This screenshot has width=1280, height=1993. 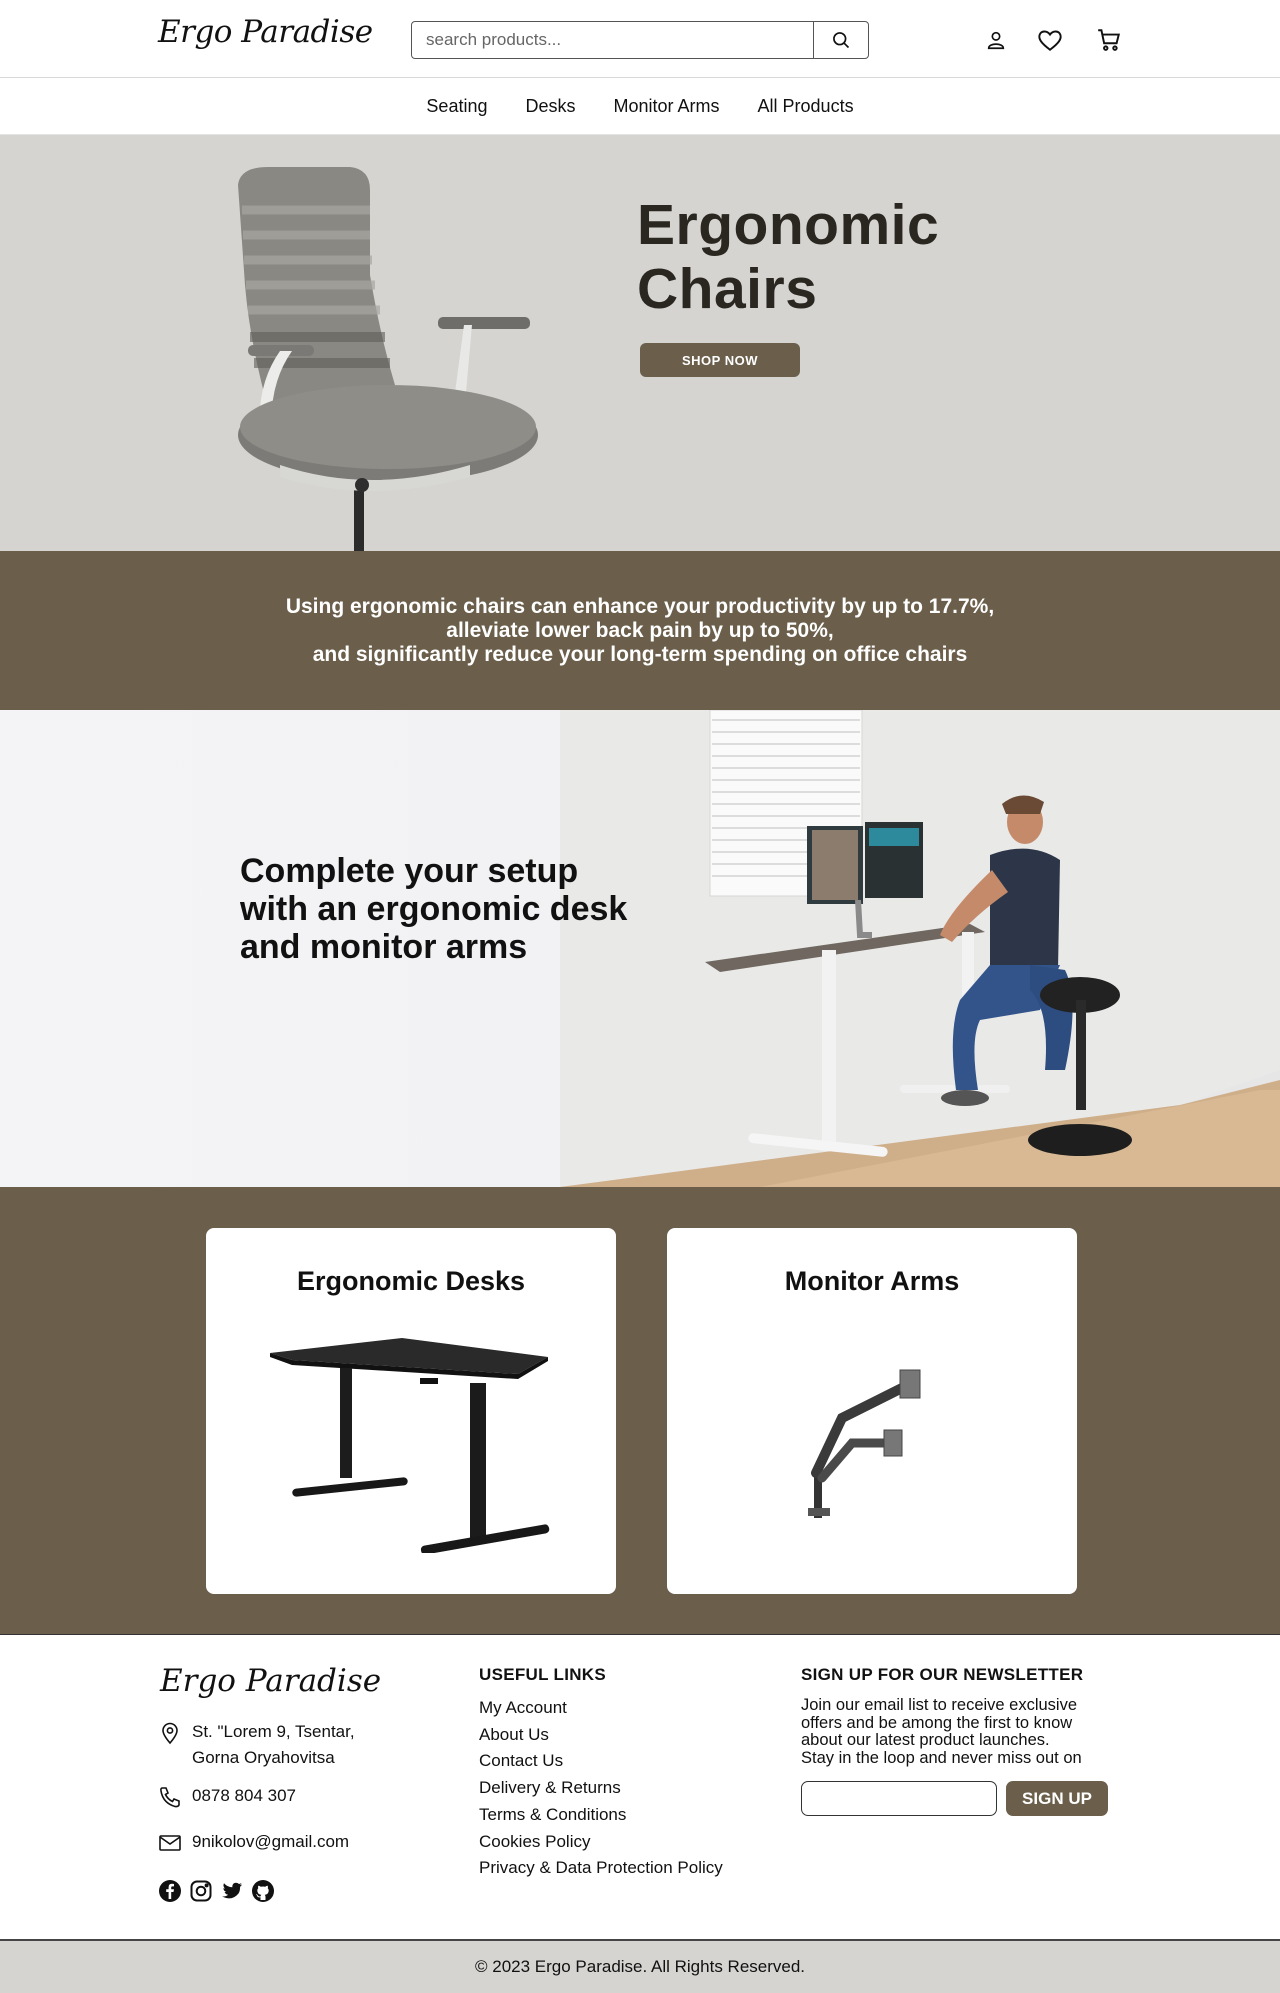 I want to click on nav-item-monitor-arms: Monitor Arms, so click(x=667, y=106).